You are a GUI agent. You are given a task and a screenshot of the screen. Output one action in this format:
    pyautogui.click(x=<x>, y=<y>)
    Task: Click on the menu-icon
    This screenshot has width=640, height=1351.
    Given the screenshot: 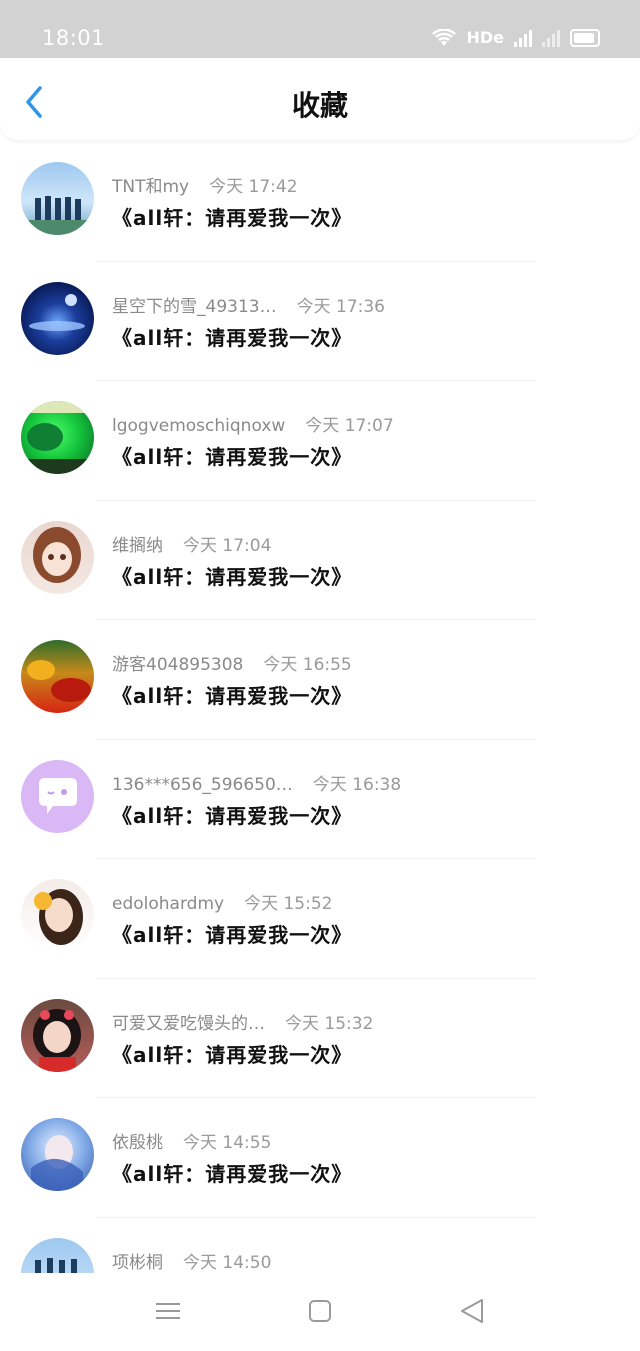 What is the action you would take?
    pyautogui.click(x=168, y=1311)
    